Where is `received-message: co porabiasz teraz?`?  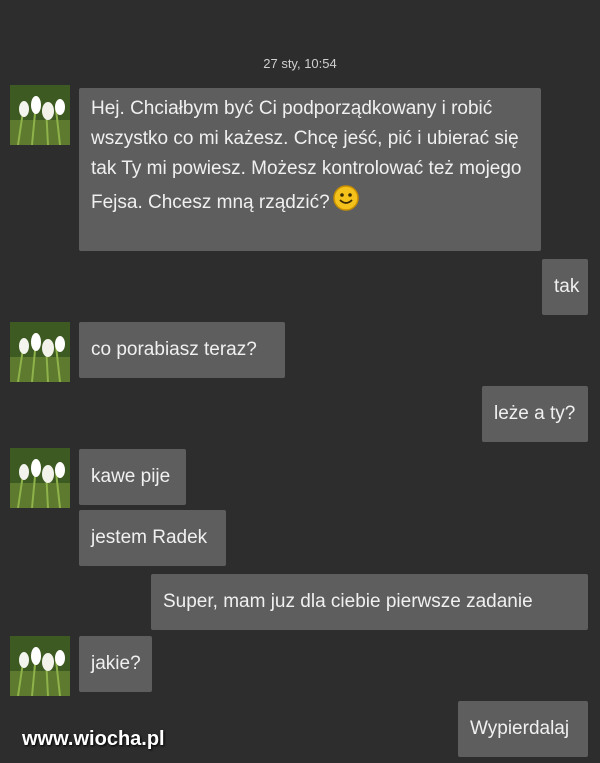 received-message: co porabiasz teraz? is located at coordinates (182, 350).